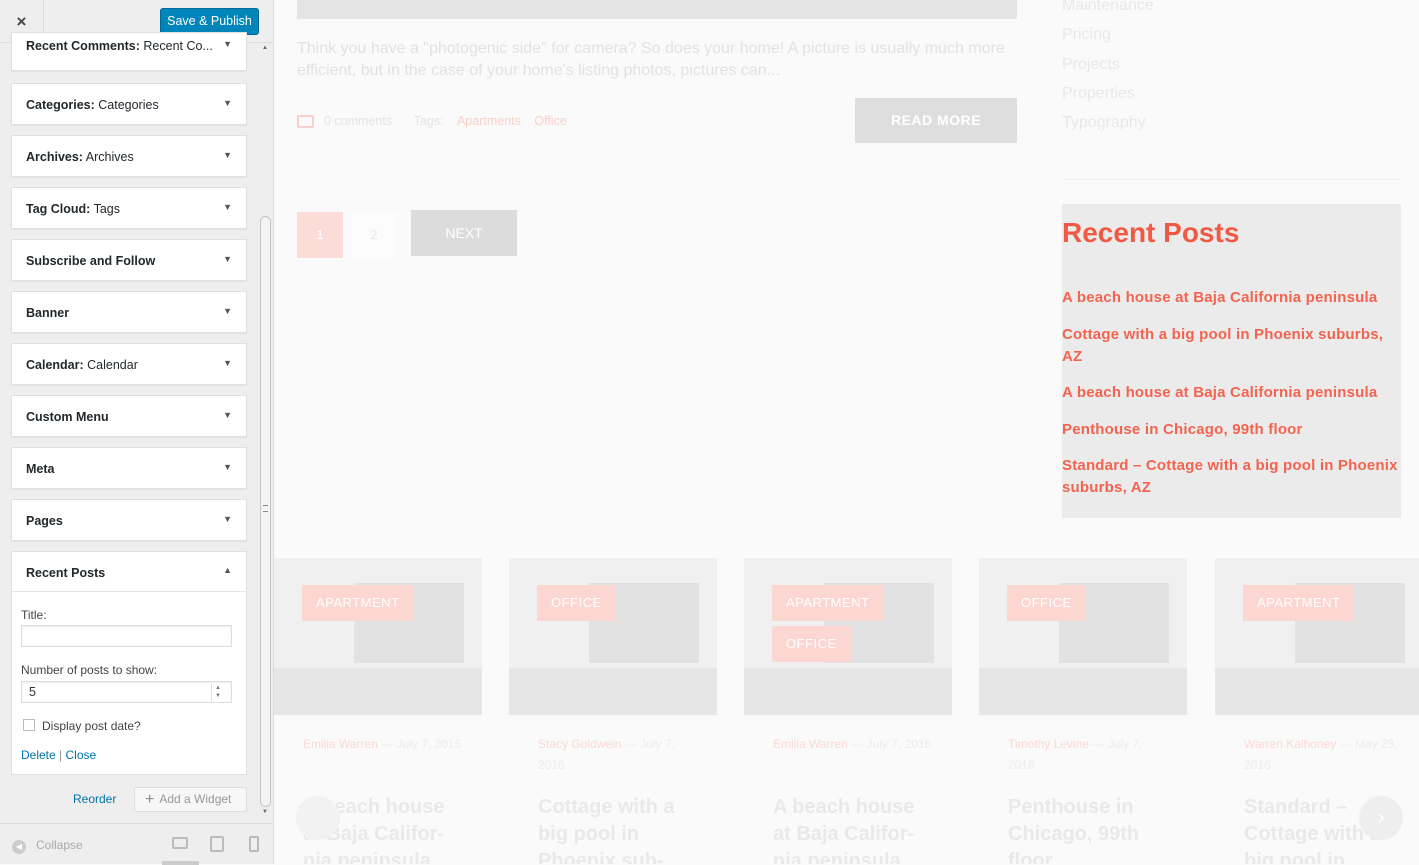 The width and height of the screenshot is (1419, 865). I want to click on desktop-preview-icon, so click(180, 843).